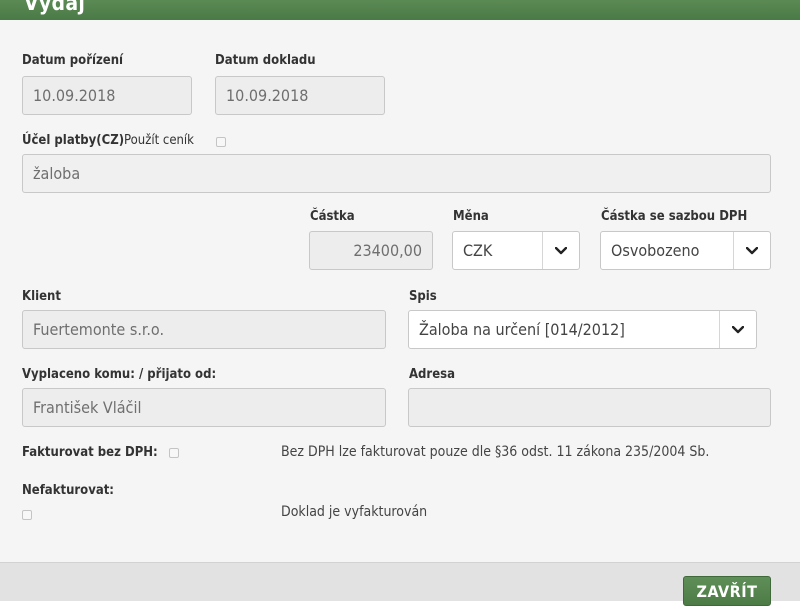  I want to click on ucel-platby-label-text: Účel platby(CZ), so click(73, 140).